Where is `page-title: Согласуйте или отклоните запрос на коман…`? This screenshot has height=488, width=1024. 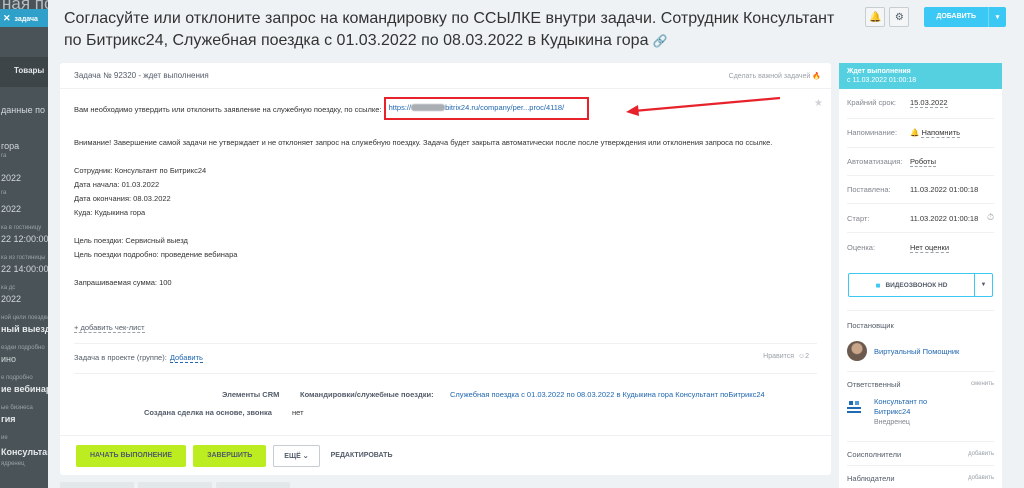 page-title: Согласуйте или отклоните запрос на коман… is located at coordinates (454, 30).